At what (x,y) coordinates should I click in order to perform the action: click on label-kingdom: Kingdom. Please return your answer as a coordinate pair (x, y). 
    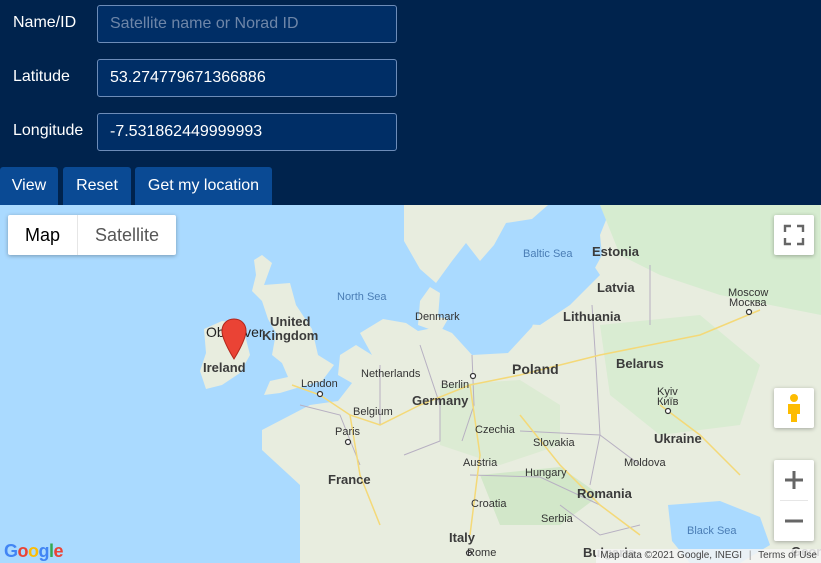
    Looking at the image, I should click on (290, 335).